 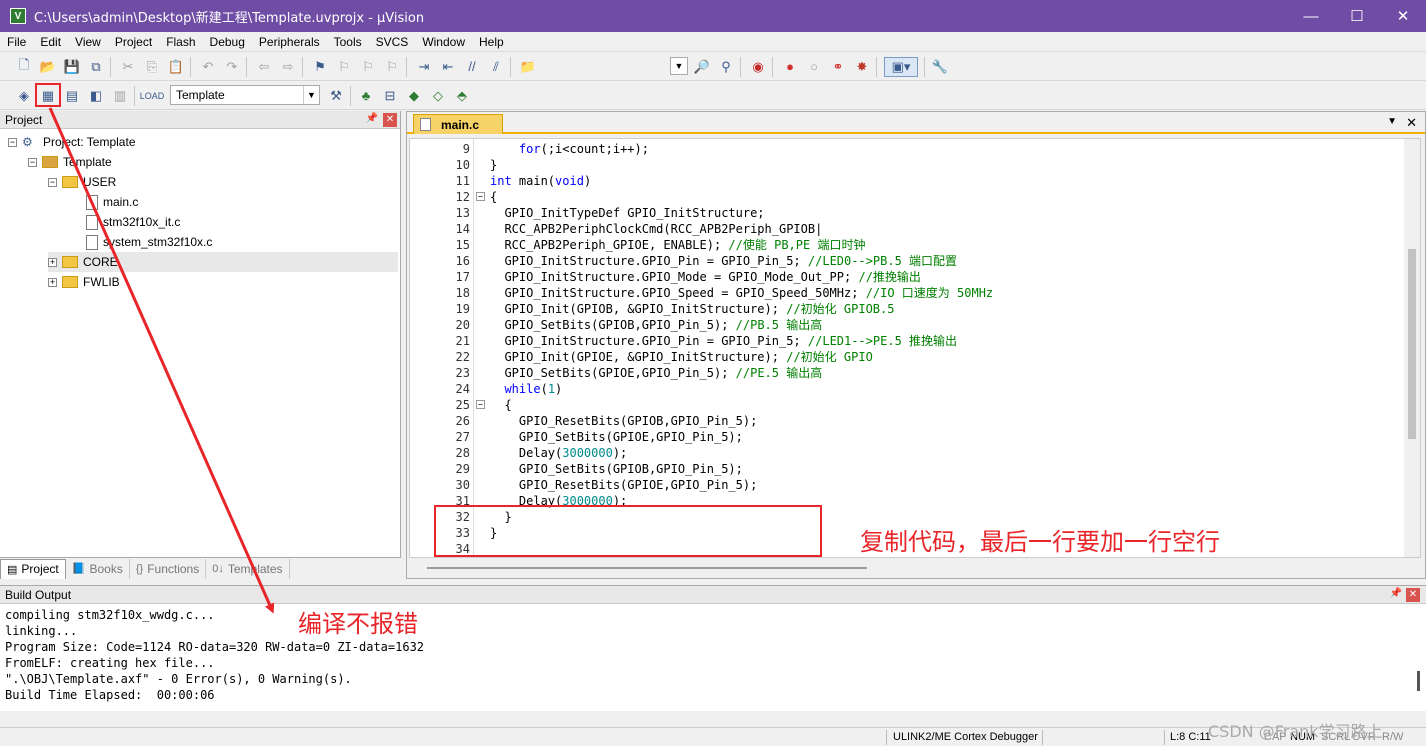 I want to click on status-rw: R/W, so click(x=1393, y=737).